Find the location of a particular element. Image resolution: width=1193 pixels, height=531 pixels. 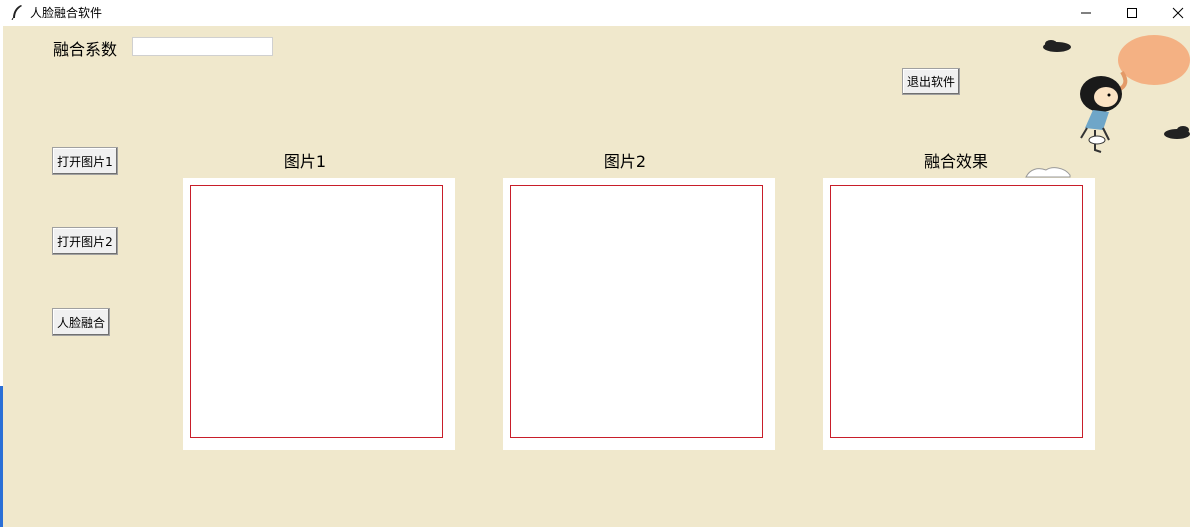

maximize-button is located at coordinates (1132, 13).